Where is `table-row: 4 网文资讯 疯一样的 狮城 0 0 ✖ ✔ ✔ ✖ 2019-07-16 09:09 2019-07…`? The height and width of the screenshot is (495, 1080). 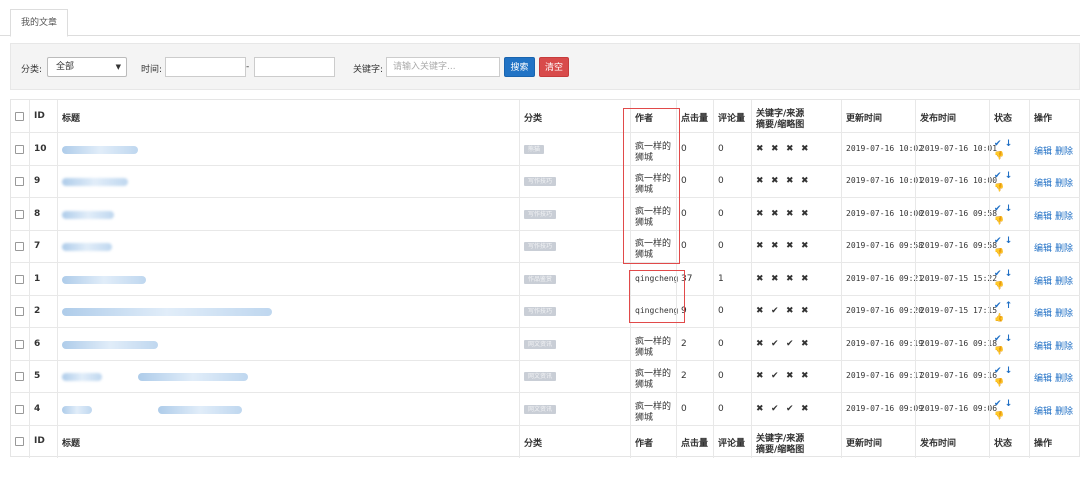
table-row: 4 网文资讯 疯一样的 狮城 0 0 ✖ ✔ ✔ ✖ 2019-07-16 09:09 2019-07… is located at coordinates (545, 409).